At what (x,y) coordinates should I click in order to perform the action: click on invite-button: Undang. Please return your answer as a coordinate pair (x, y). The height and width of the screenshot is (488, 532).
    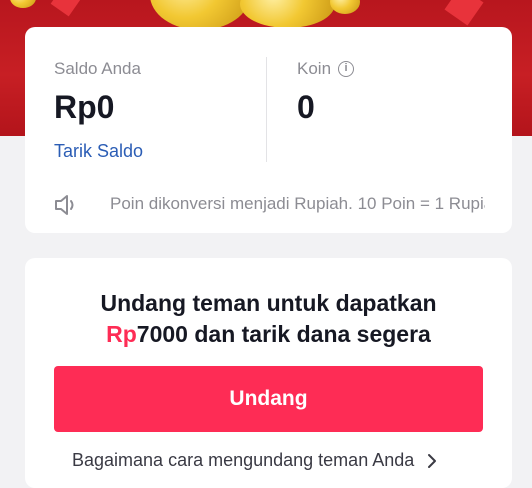
    Looking at the image, I should click on (268, 399).